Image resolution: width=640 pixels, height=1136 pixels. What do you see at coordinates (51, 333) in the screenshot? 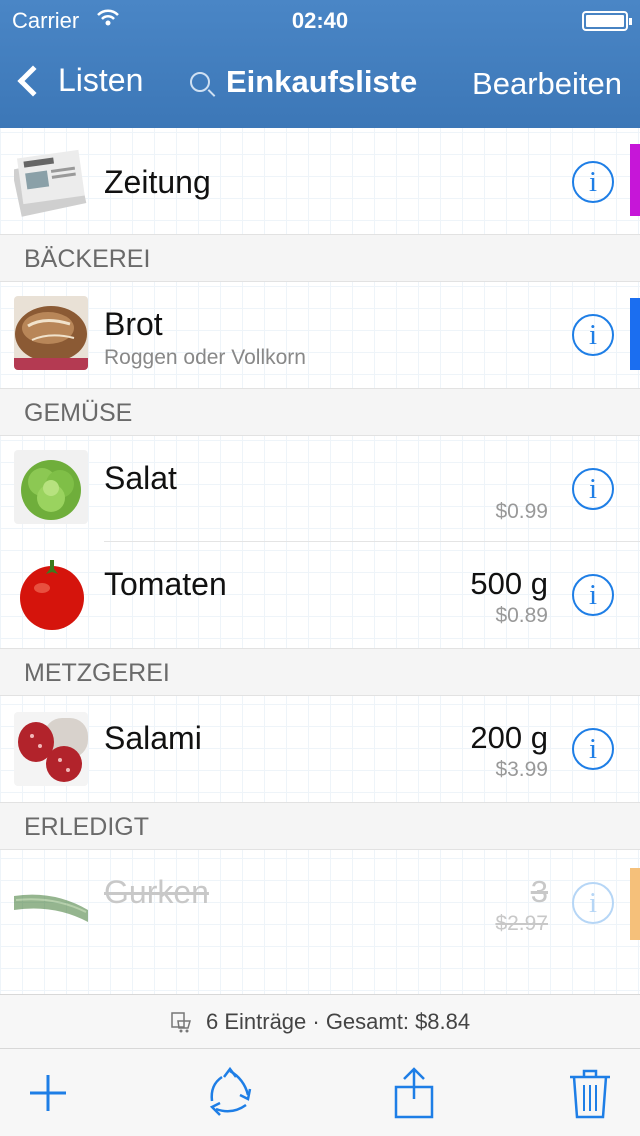
I see `bread-image` at bounding box center [51, 333].